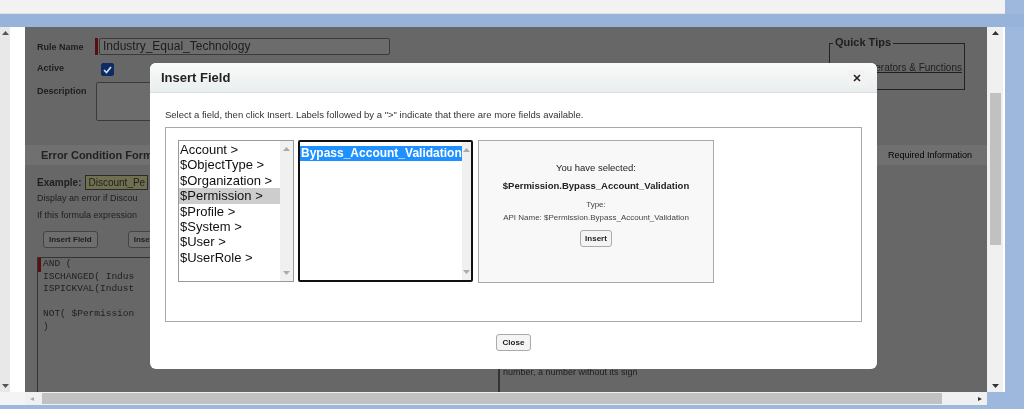  What do you see at coordinates (596, 217) in the screenshot?
I see `api-name-text: API Name: $Permission.Bypass_Account_Validation` at bounding box center [596, 217].